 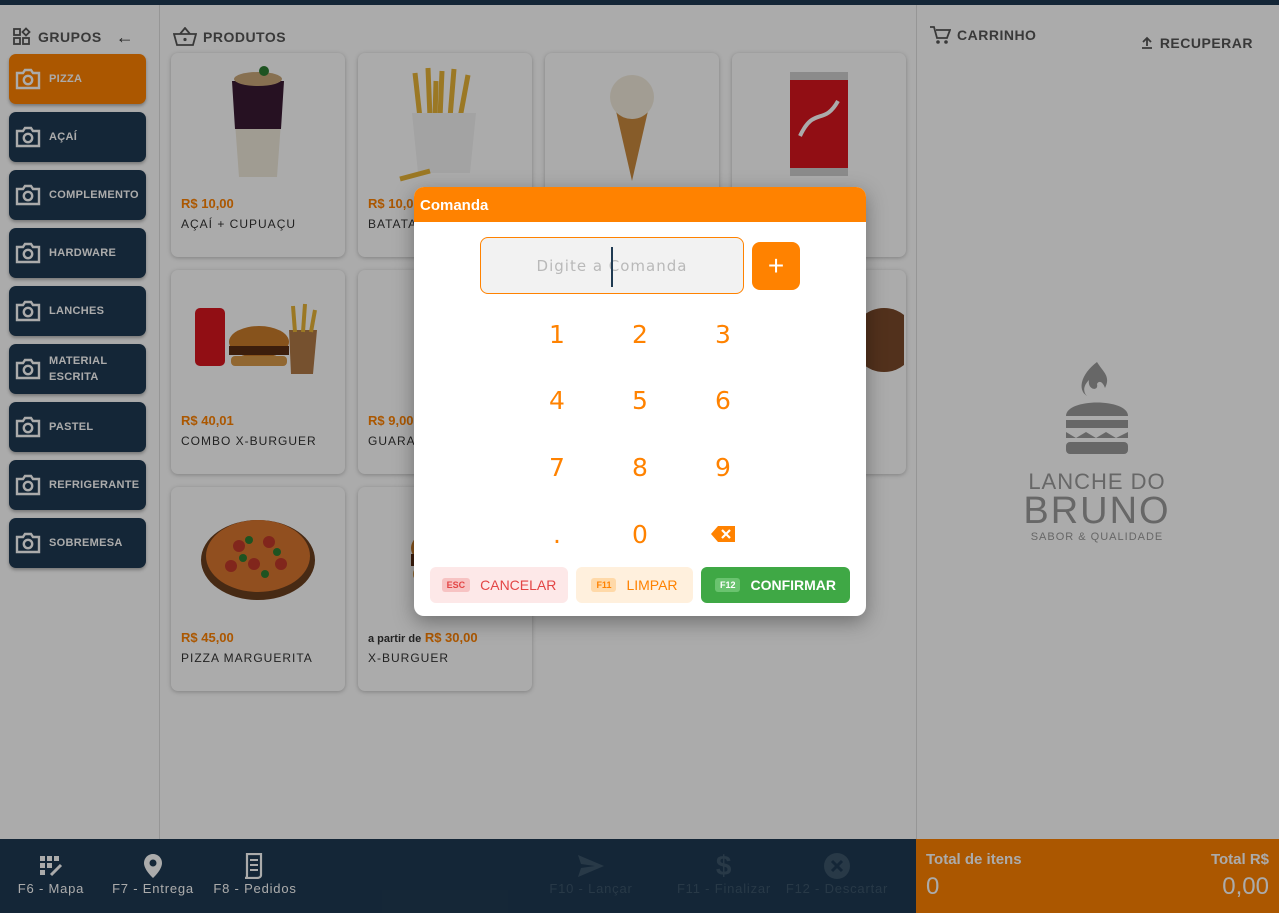 What do you see at coordinates (640, 334) in the screenshot?
I see `key-2: 2` at bounding box center [640, 334].